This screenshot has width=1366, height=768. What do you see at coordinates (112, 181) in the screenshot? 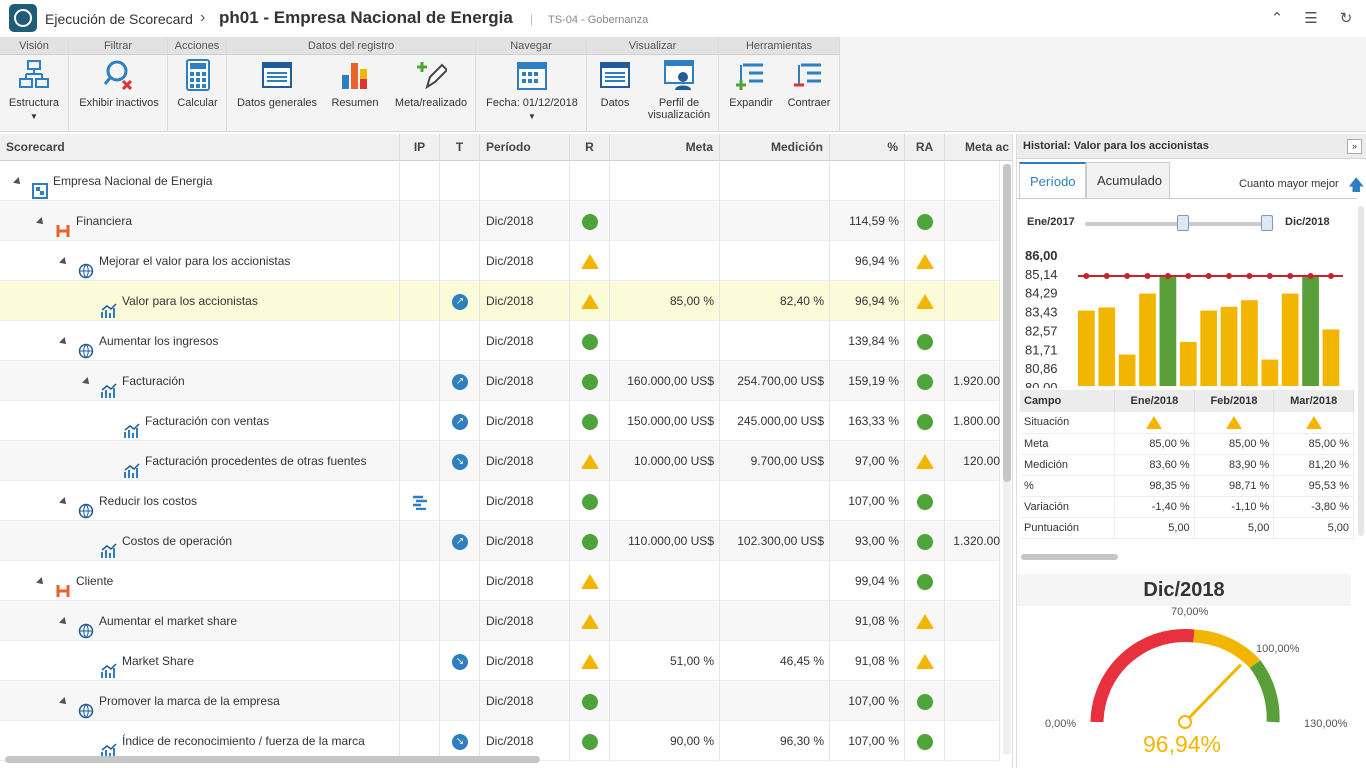
I see `row-name: Empresa Nacional de Energia` at bounding box center [112, 181].